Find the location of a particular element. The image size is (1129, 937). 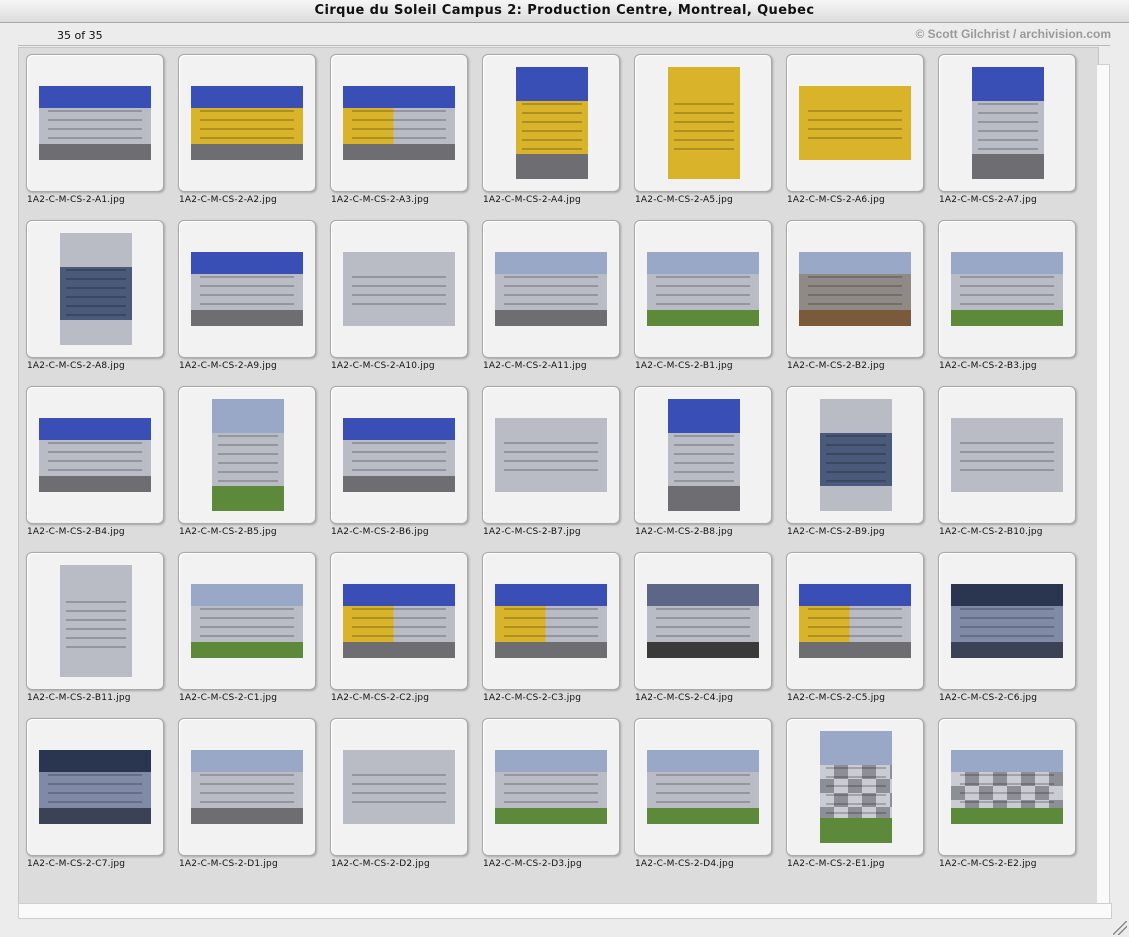

thumbnail-cell: 1A2-C-M-CS-2-D1.jpg is located at coordinates (248, 801).